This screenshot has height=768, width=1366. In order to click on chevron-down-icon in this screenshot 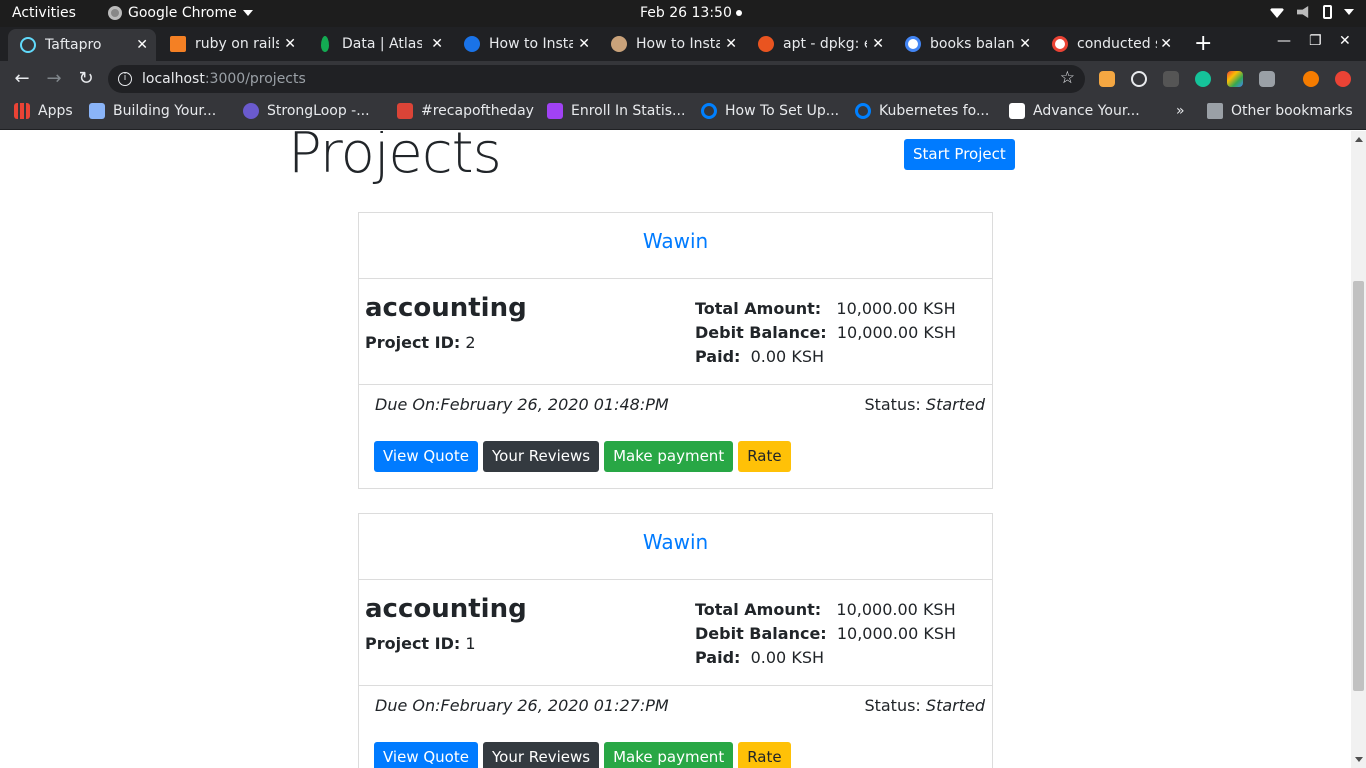, I will do `click(247, 13)`.